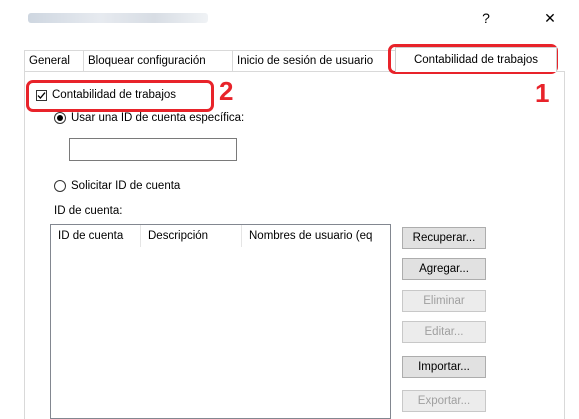 The height and width of the screenshot is (419, 579). I want to click on checkmark-icon, so click(41, 95).